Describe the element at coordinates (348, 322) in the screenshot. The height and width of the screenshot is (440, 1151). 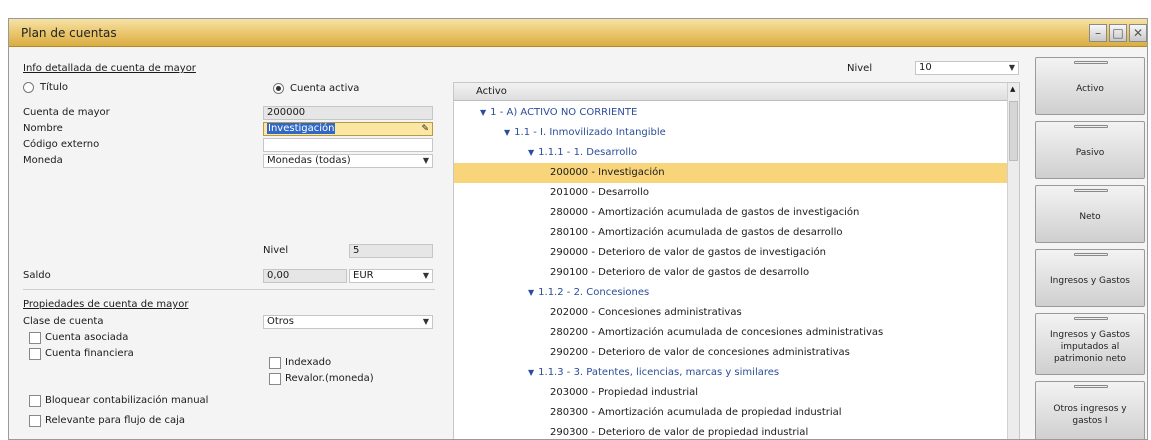
I see `clase-cuenta-select: Otros ▼` at that location.